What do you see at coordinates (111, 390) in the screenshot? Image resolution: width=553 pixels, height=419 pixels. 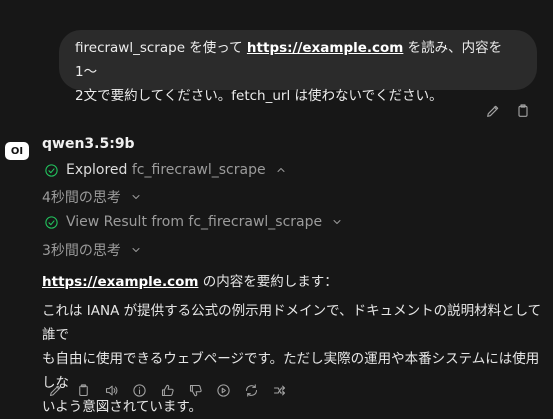 I see `speaker-icon` at bounding box center [111, 390].